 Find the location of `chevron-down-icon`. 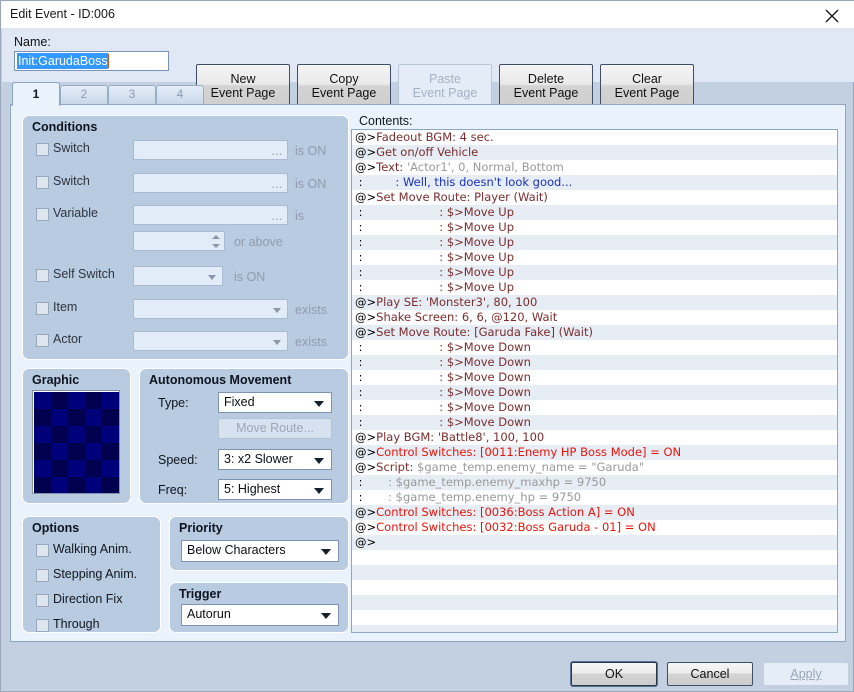

chevron-down-icon is located at coordinates (326, 616).